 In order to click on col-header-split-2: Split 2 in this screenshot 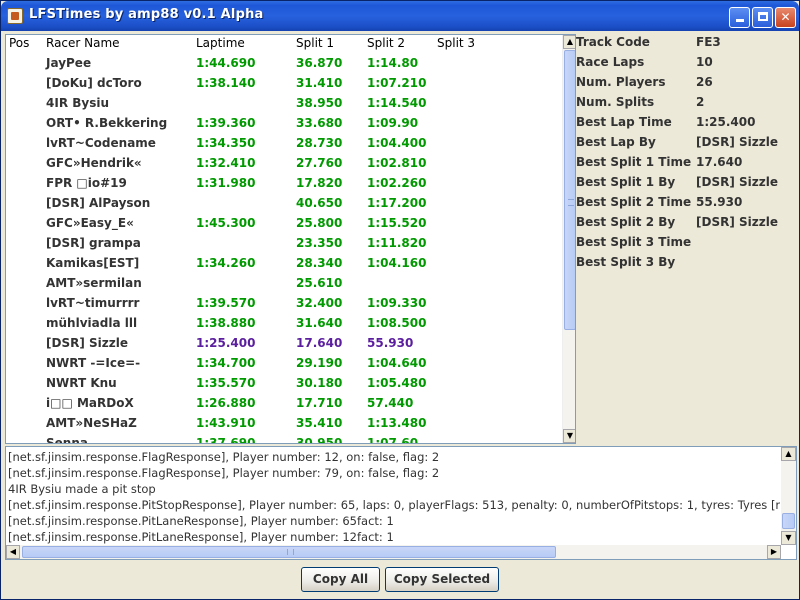, I will do `click(386, 43)`.